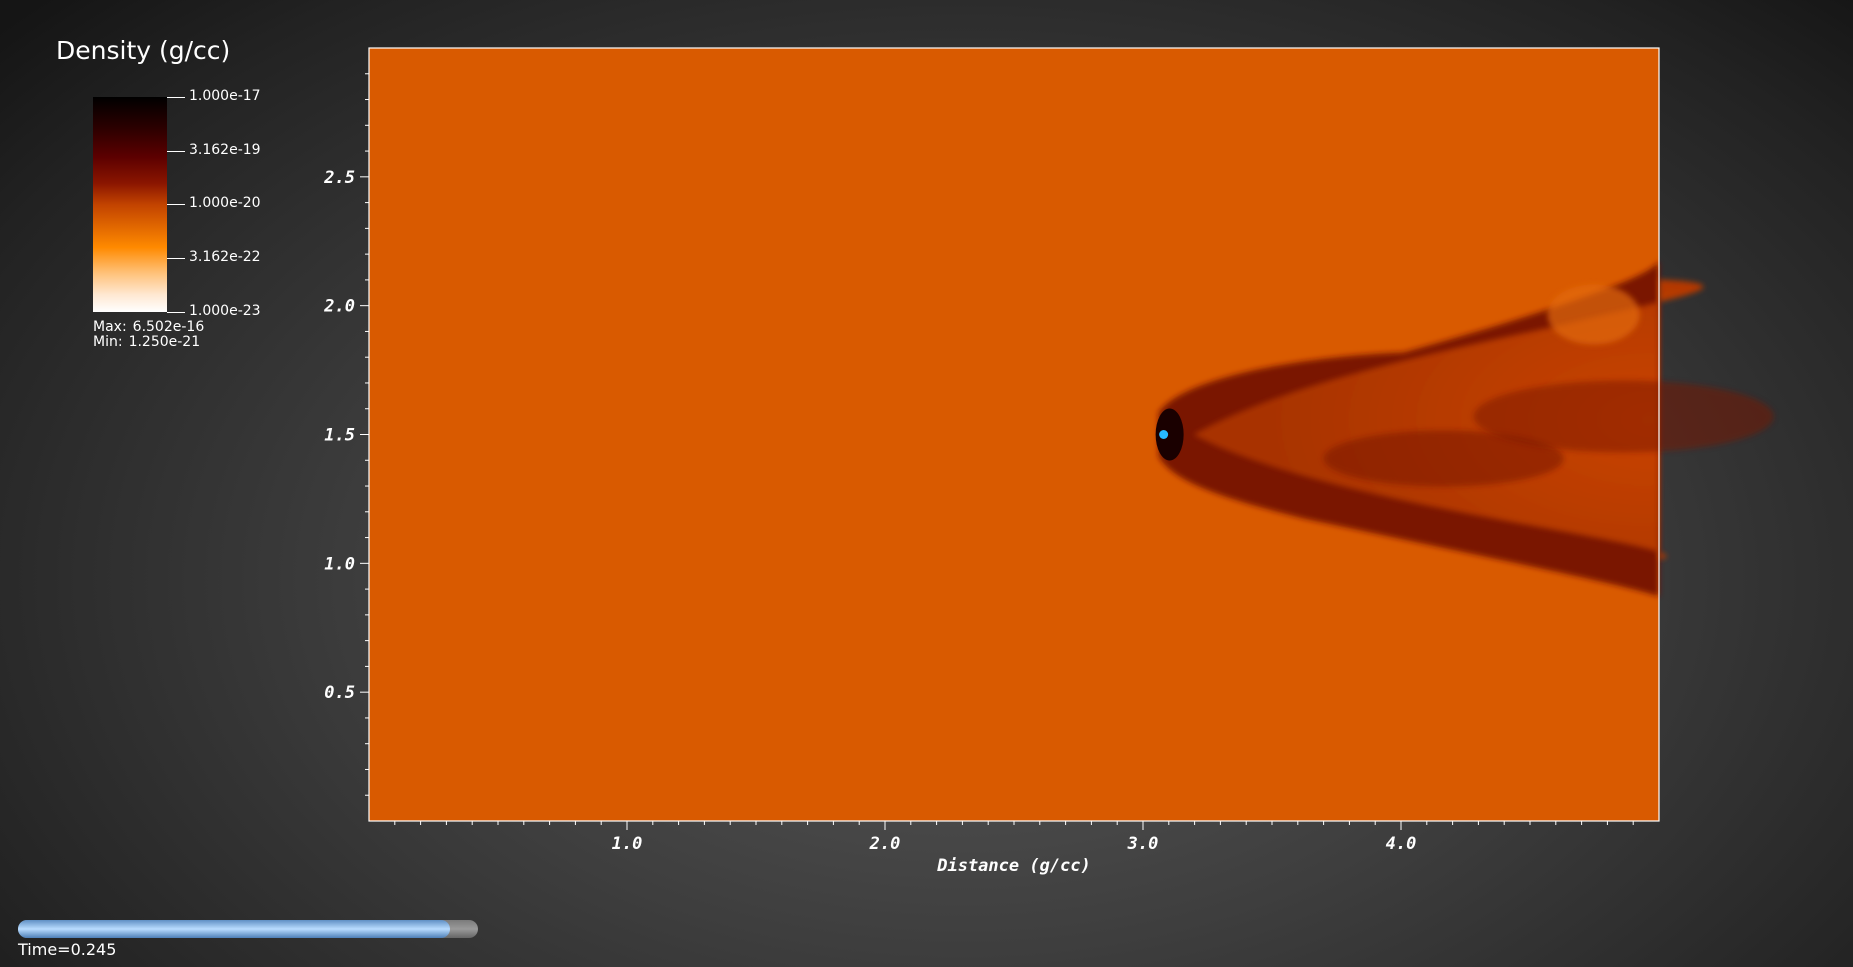 The height and width of the screenshot is (967, 1853). What do you see at coordinates (67, 949) in the screenshot?
I see `time-label: Time=0.245` at bounding box center [67, 949].